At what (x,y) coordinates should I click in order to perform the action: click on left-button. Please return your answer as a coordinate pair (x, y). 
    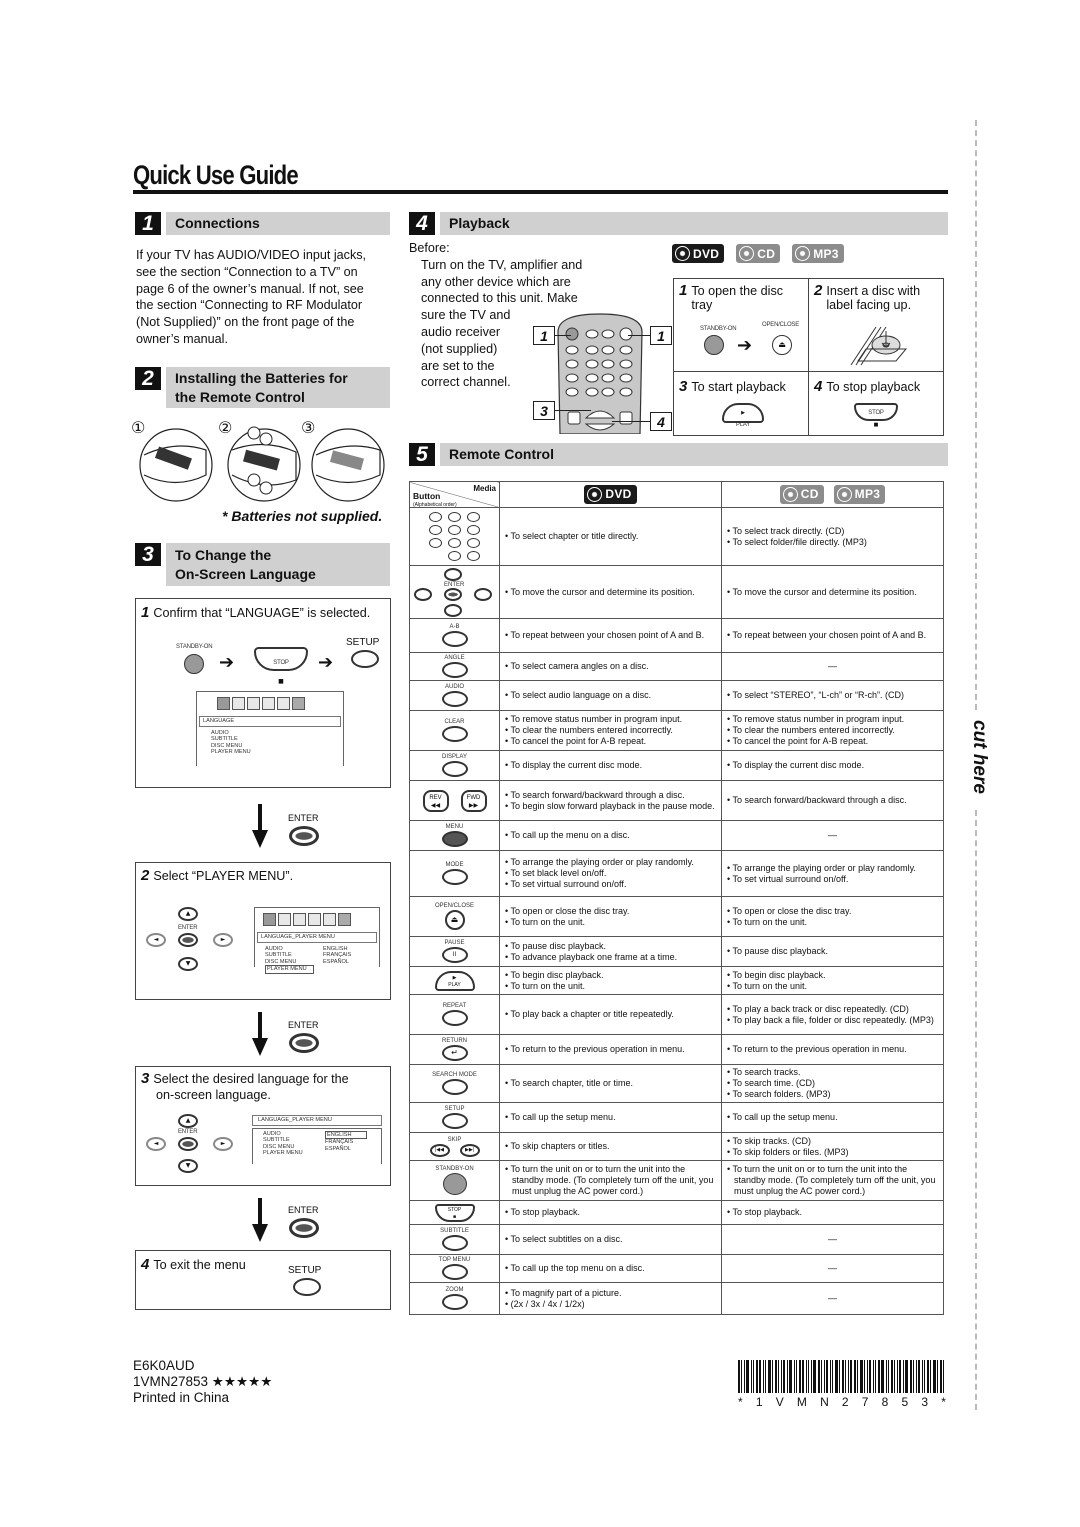
    Looking at the image, I should click on (423, 594).